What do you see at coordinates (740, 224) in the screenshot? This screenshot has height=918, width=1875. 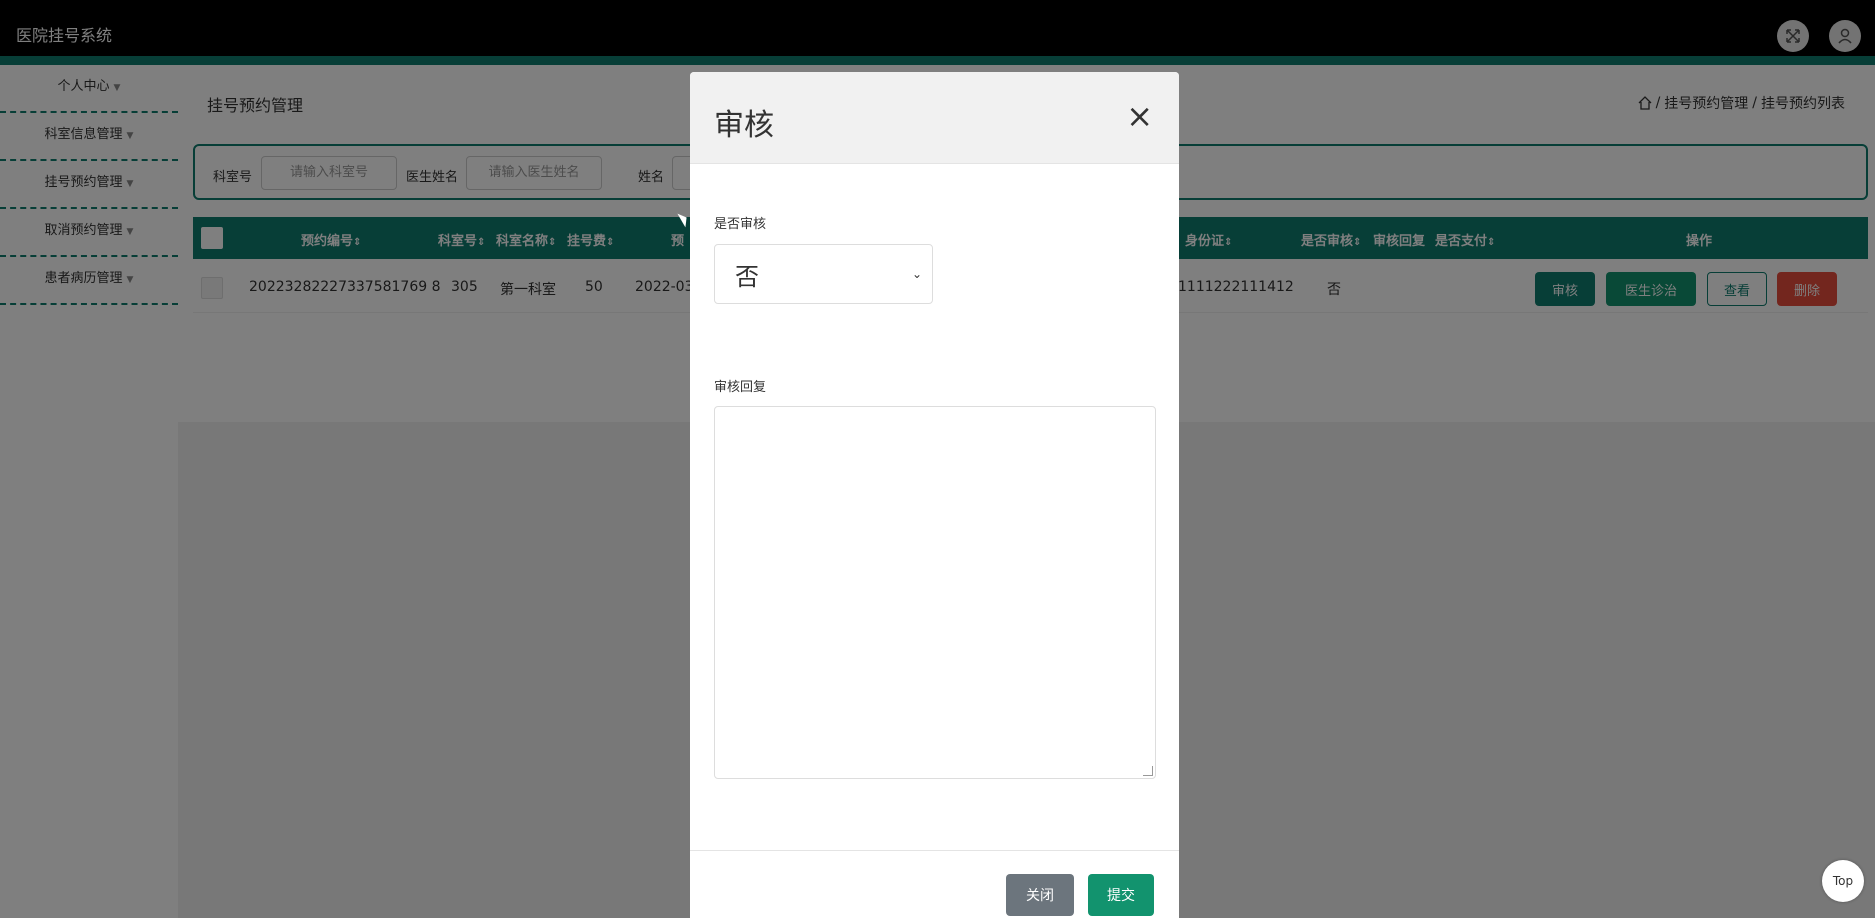 I see `review-status-label: 是否审核` at bounding box center [740, 224].